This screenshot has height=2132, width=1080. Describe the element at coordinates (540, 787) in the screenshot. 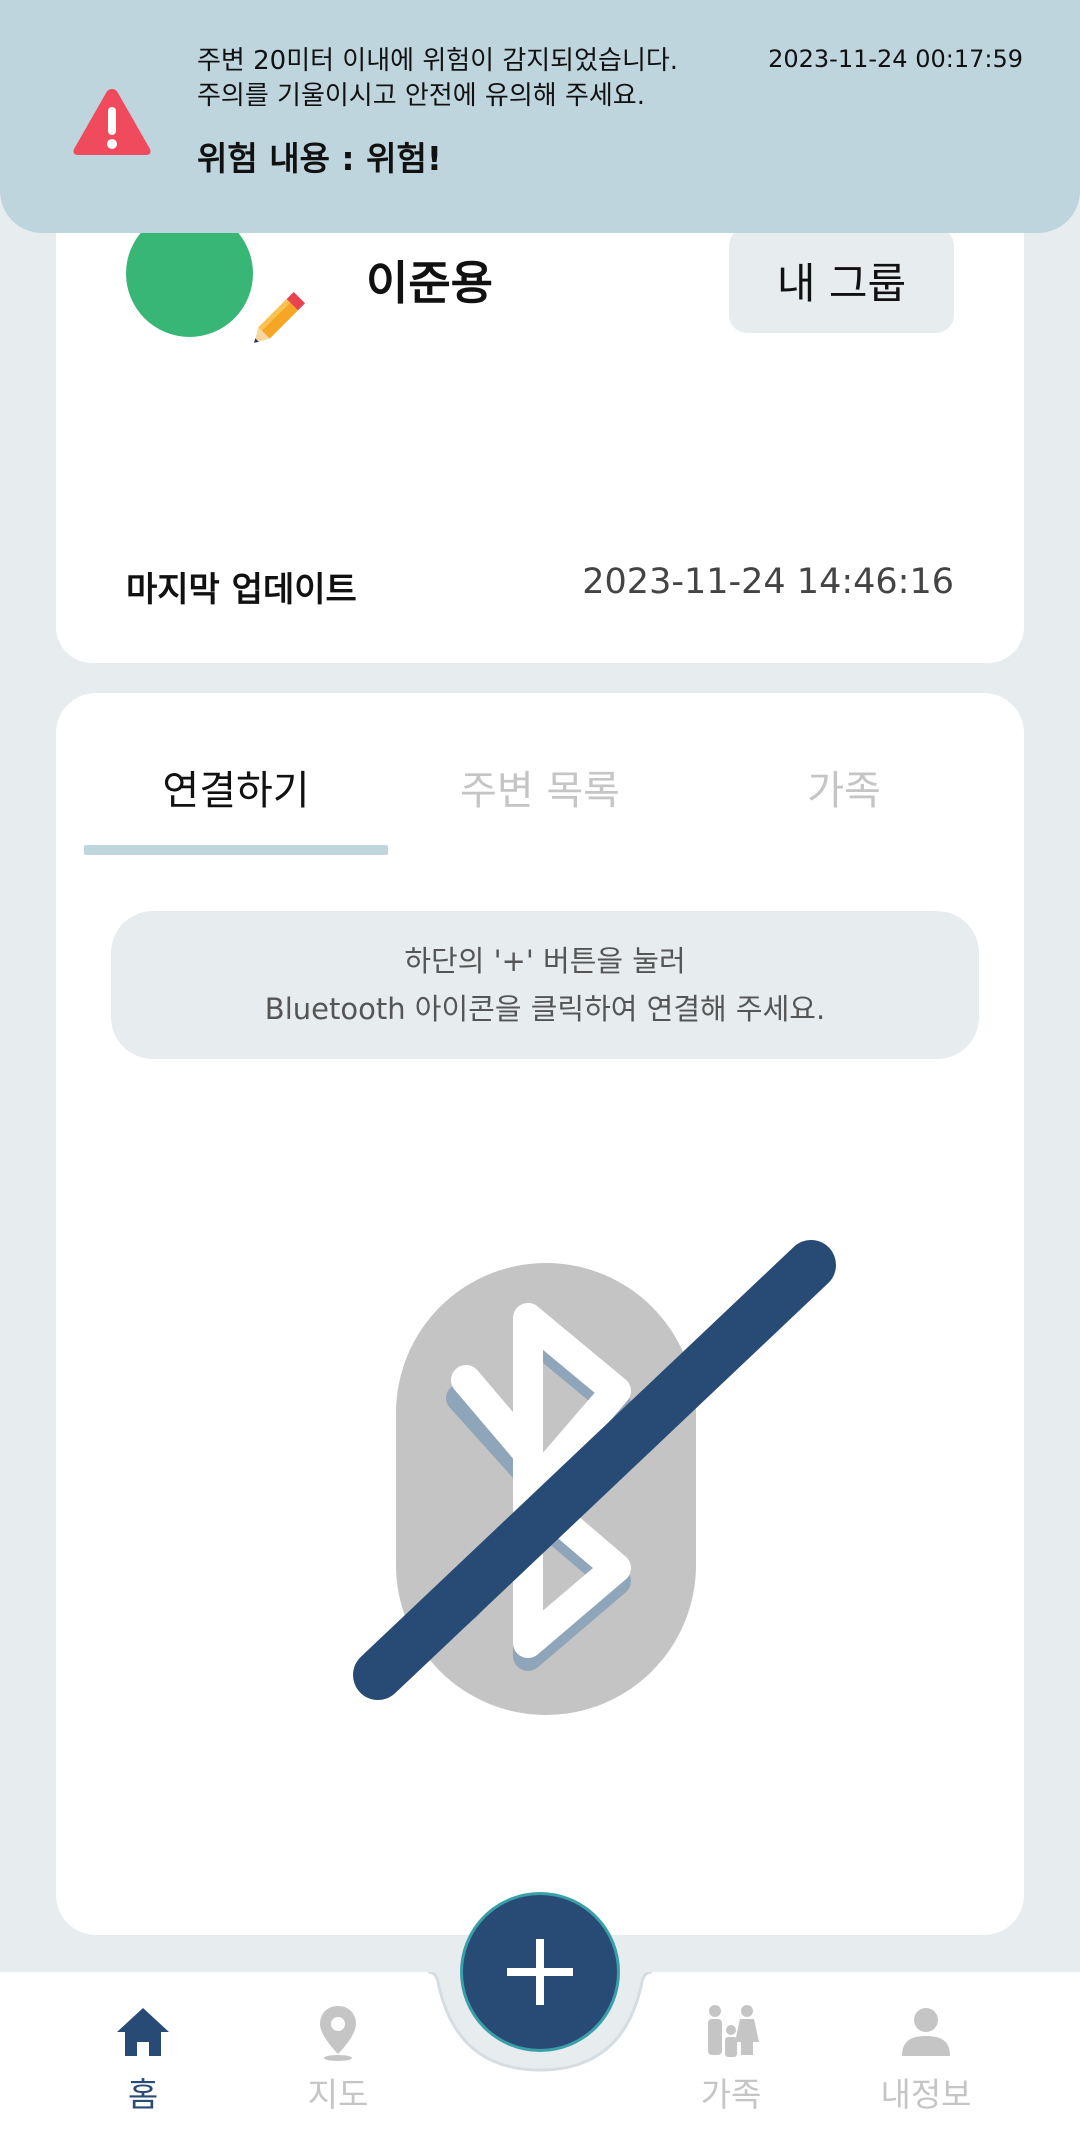

I see `tab-nearby-list: 주변 목록` at that location.